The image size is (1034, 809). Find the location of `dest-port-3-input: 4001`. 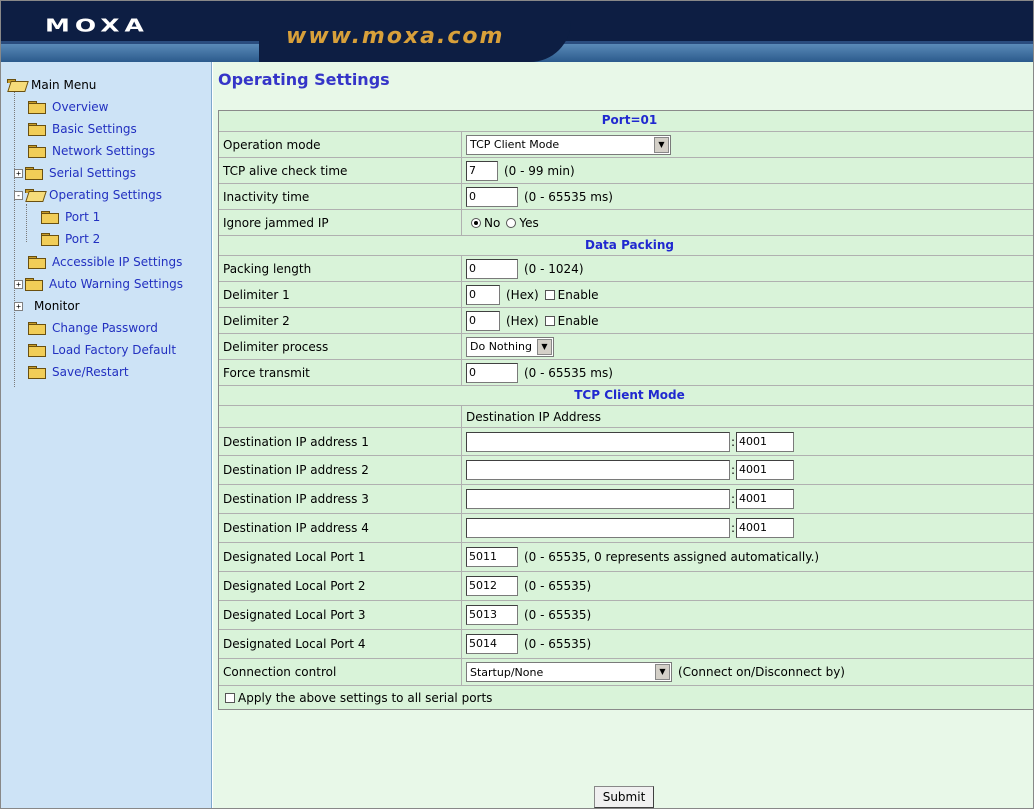

dest-port-3-input: 4001 is located at coordinates (765, 499).